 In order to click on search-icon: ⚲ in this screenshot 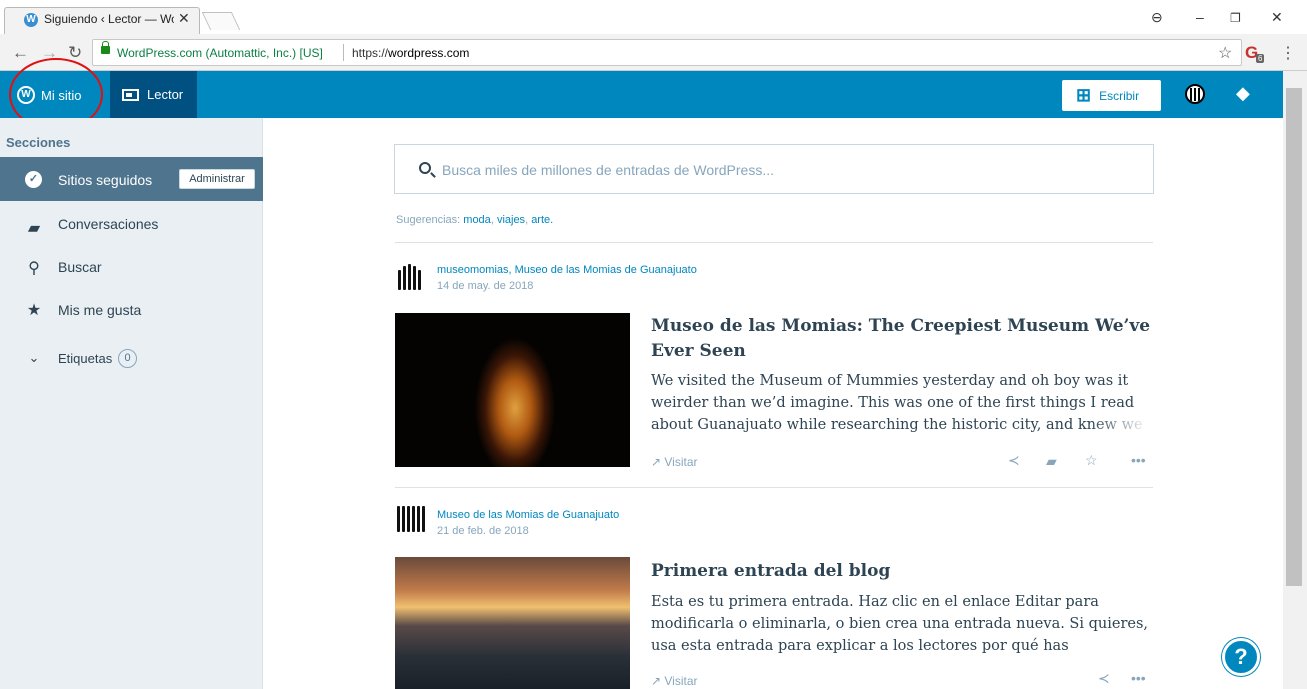, I will do `click(34, 268)`.